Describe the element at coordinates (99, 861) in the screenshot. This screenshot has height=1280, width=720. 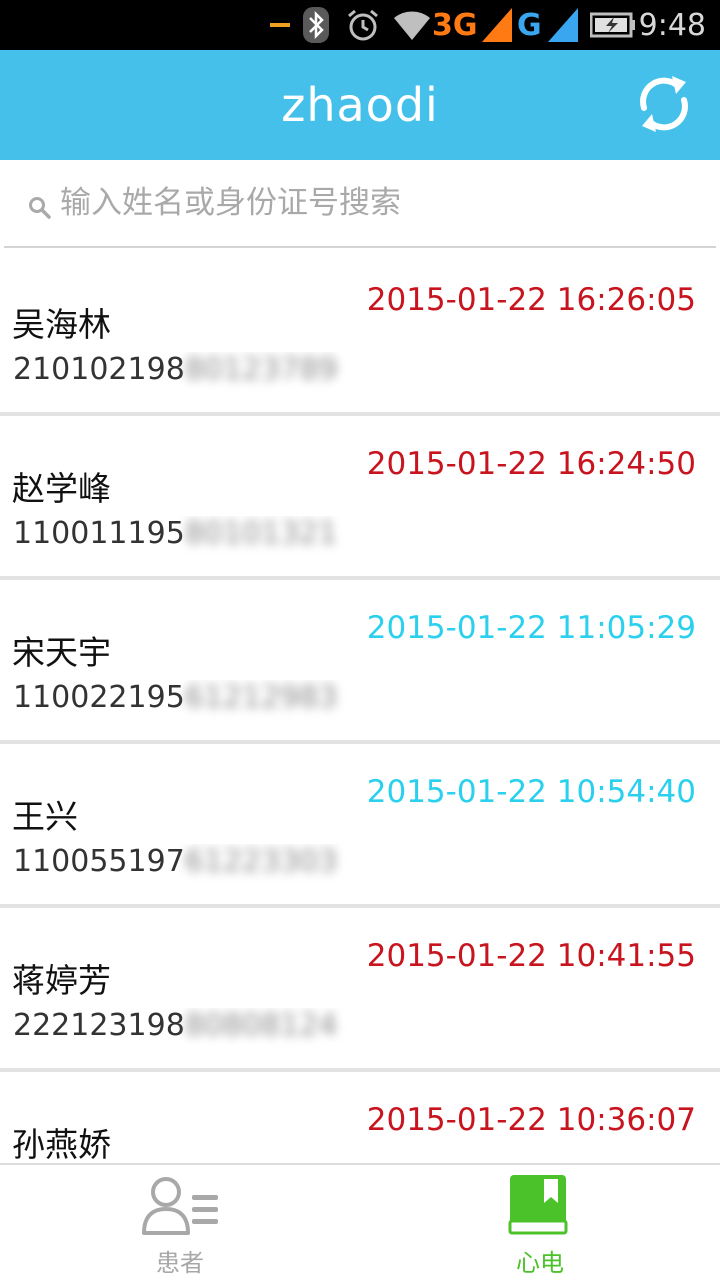
I see `patient-id-visible: 110055197` at that location.